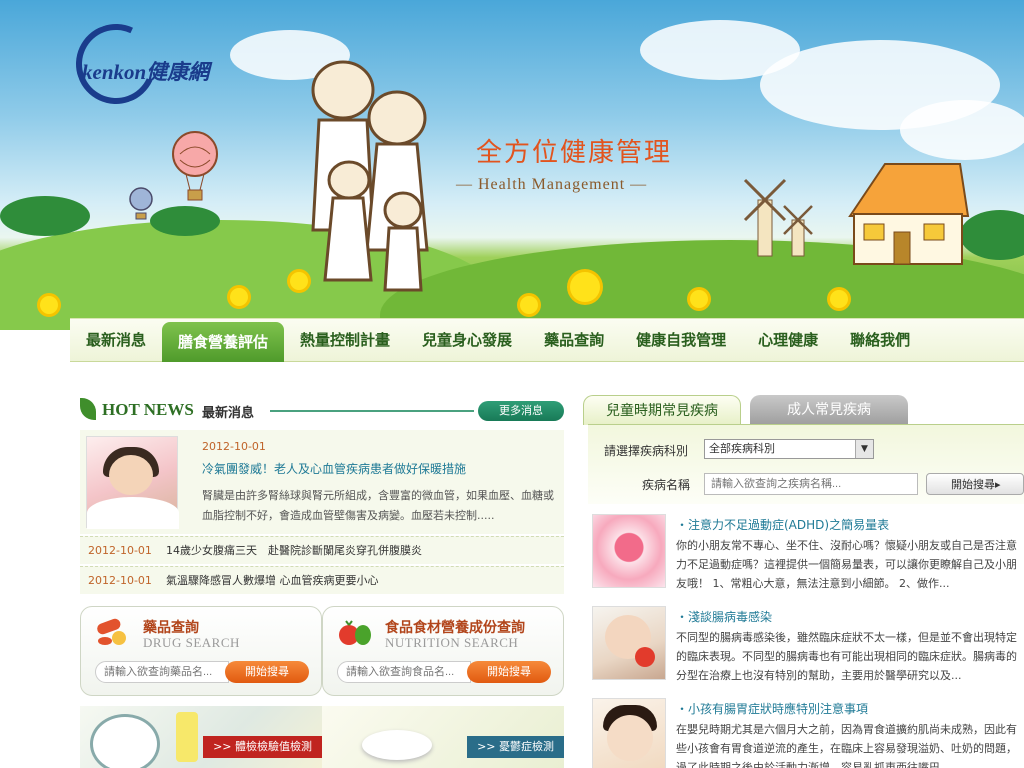  What do you see at coordinates (345, 340) in the screenshot?
I see `nav-item-calorie-plan: 熱量控制計畫` at bounding box center [345, 340].